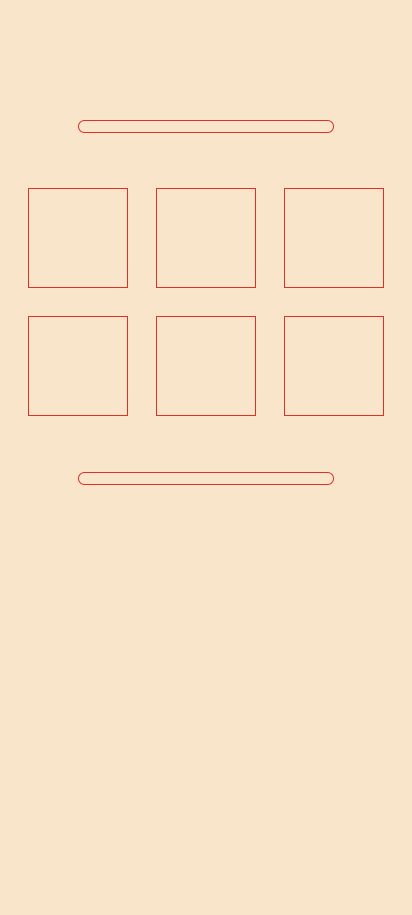 The width and height of the screenshot is (412, 915). What do you see at coordinates (206, 478) in the screenshot?
I see `bottom-input-bar` at bounding box center [206, 478].